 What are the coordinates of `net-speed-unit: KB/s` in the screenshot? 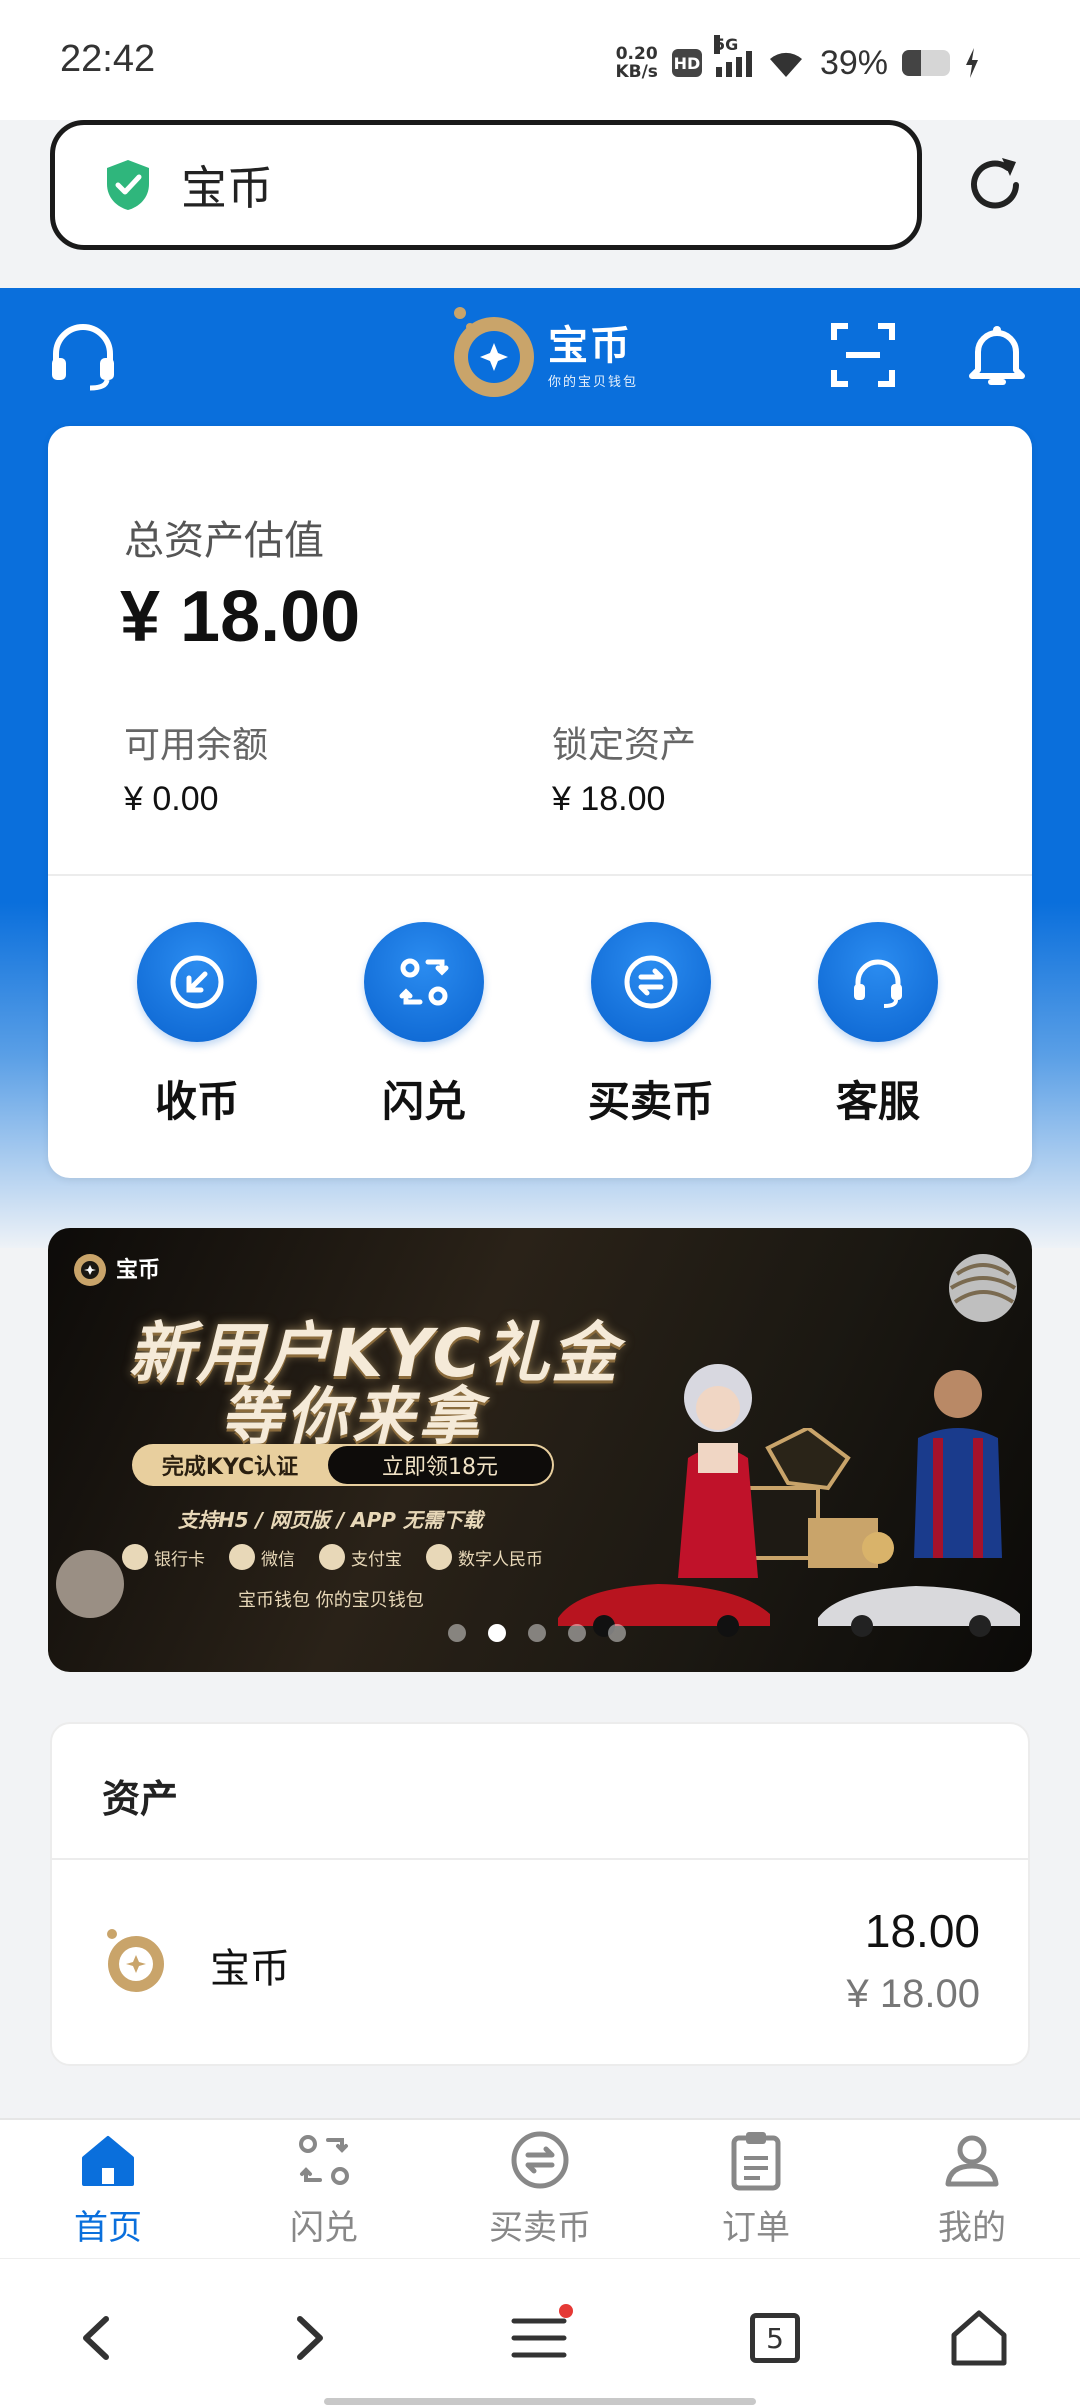 It's located at (636, 72).